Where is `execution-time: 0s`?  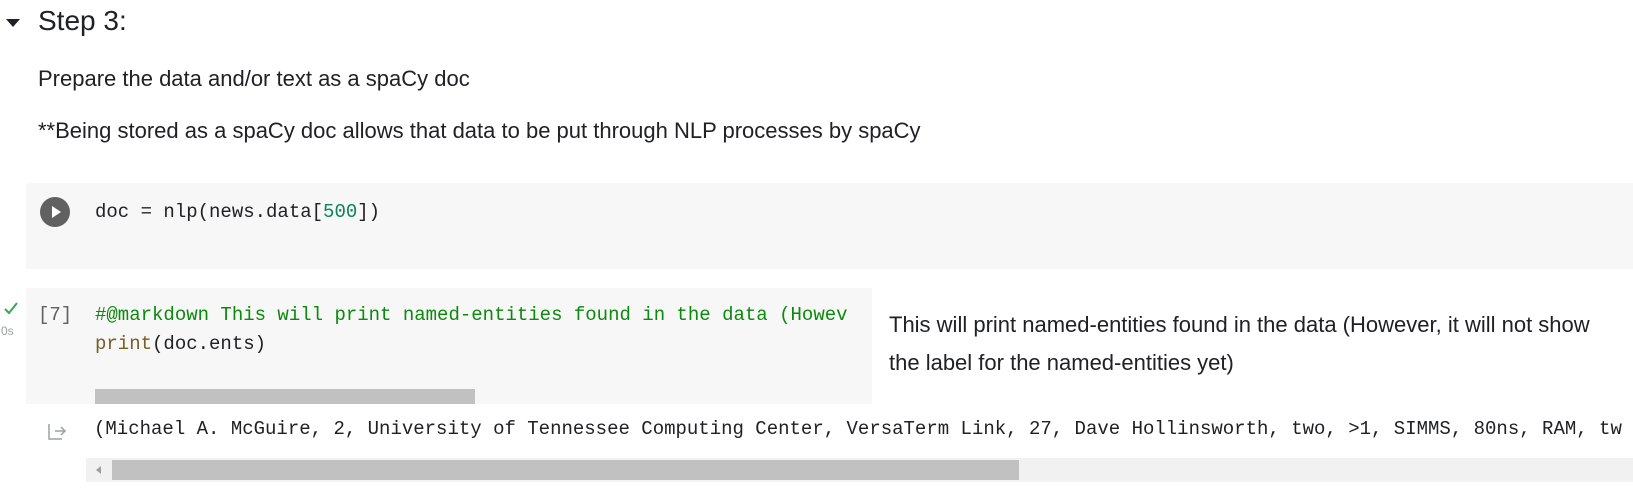 execution-time: 0s is located at coordinates (7, 331).